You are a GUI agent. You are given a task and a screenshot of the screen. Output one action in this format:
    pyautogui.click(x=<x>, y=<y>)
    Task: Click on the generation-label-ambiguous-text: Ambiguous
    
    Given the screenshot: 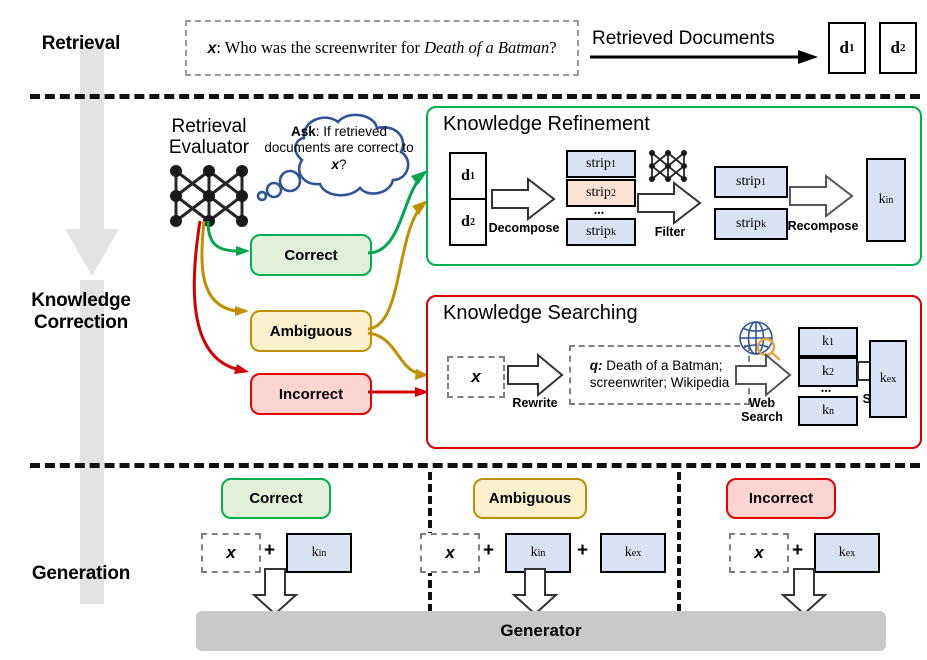 What is the action you would take?
    pyautogui.click(x=530, y=498)
    